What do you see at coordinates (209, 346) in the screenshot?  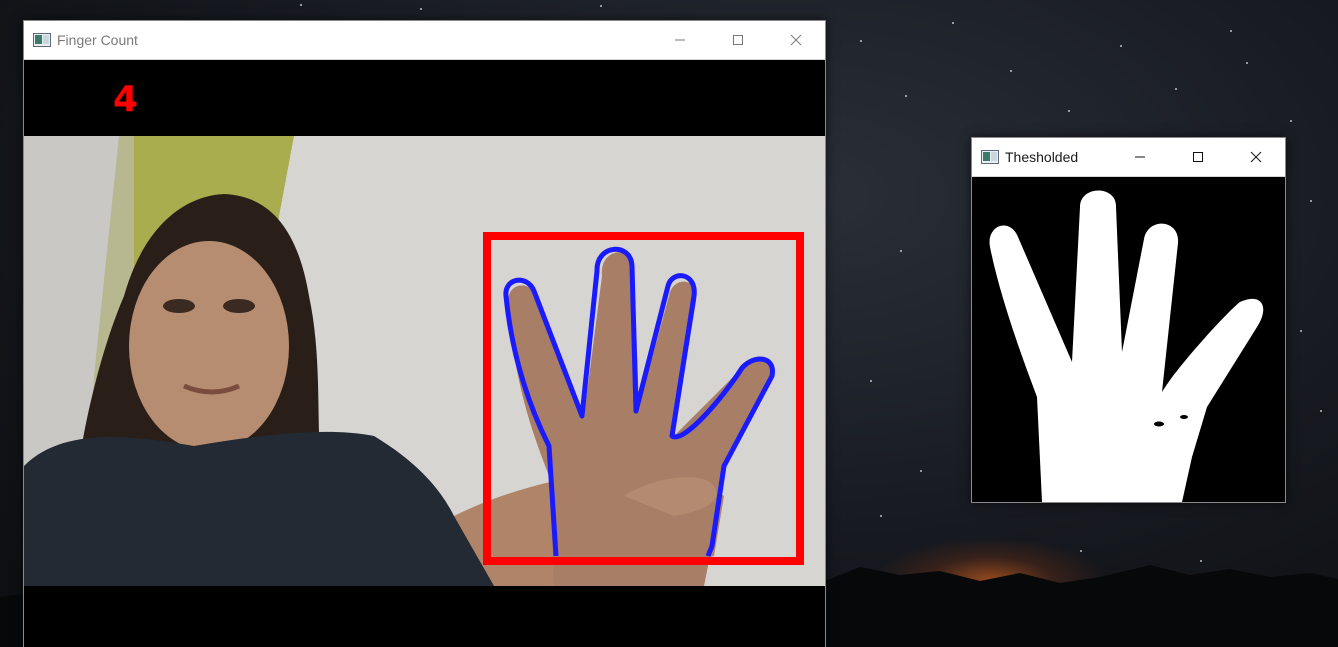 I see `person-face` at bounding box center [209, 346].